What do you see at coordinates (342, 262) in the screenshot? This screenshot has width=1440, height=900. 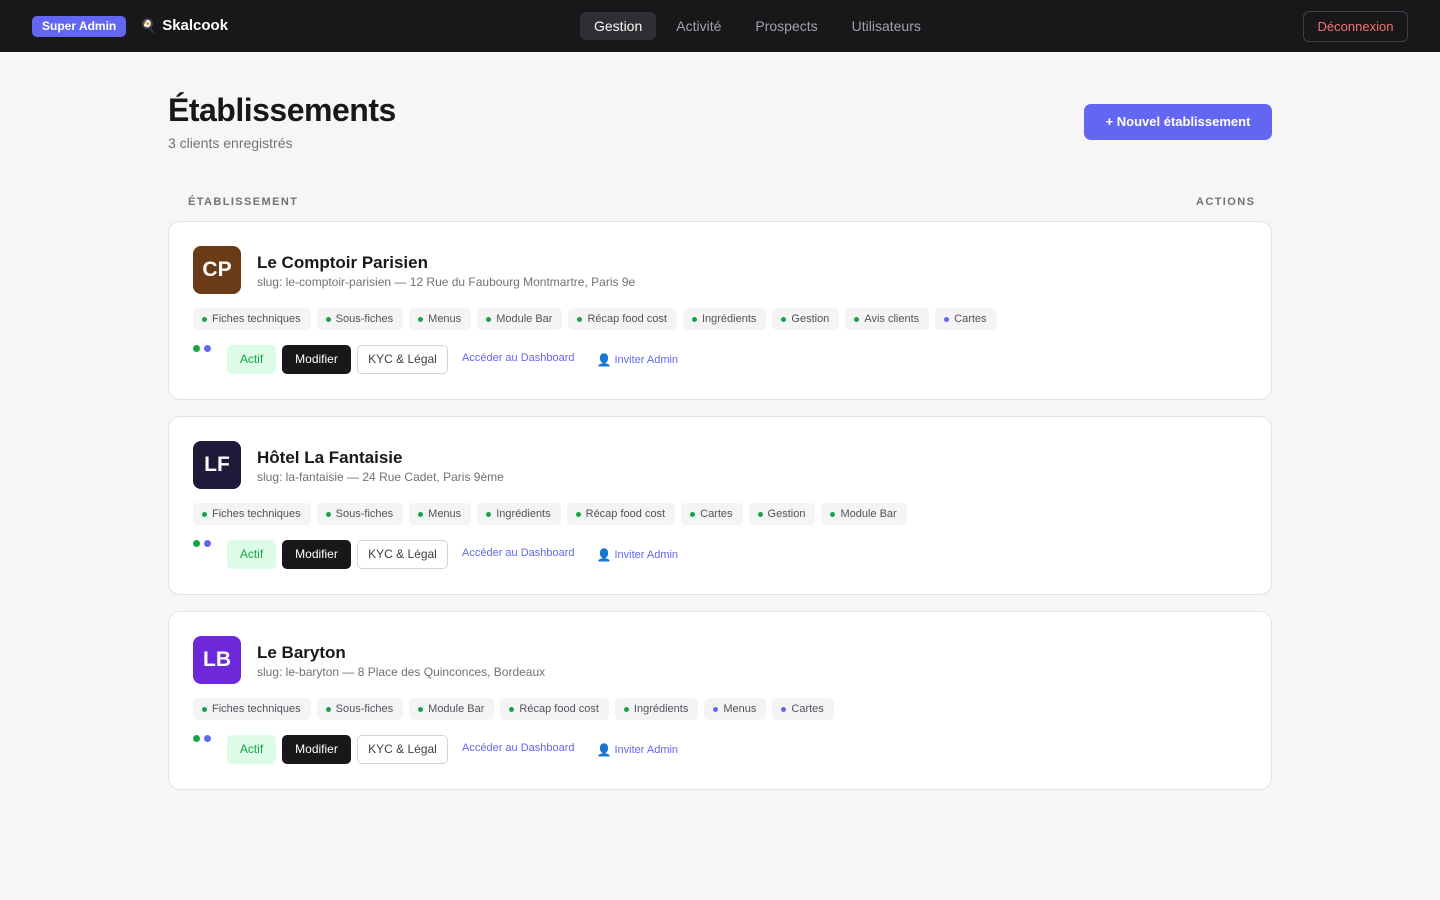 I see `establishment-name: Le Comptoir Parisien` at bounding box center [342, 262].